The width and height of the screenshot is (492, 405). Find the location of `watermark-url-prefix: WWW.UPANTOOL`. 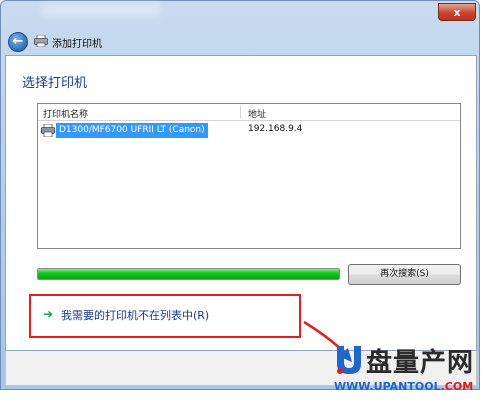

watermark-url-prefix: WWW.UPANTOOL is located at coordinates (387, 386).